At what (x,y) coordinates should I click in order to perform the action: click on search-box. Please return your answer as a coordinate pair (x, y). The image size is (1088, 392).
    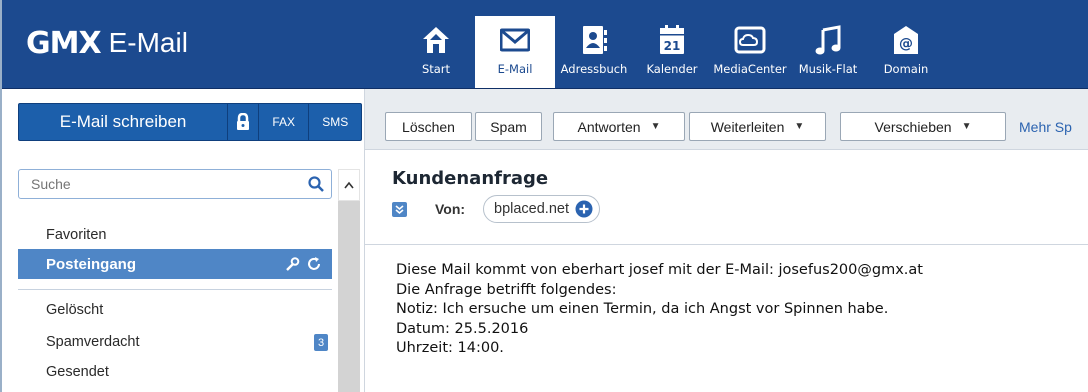
    Looking at the image, I should click on (175, 184).